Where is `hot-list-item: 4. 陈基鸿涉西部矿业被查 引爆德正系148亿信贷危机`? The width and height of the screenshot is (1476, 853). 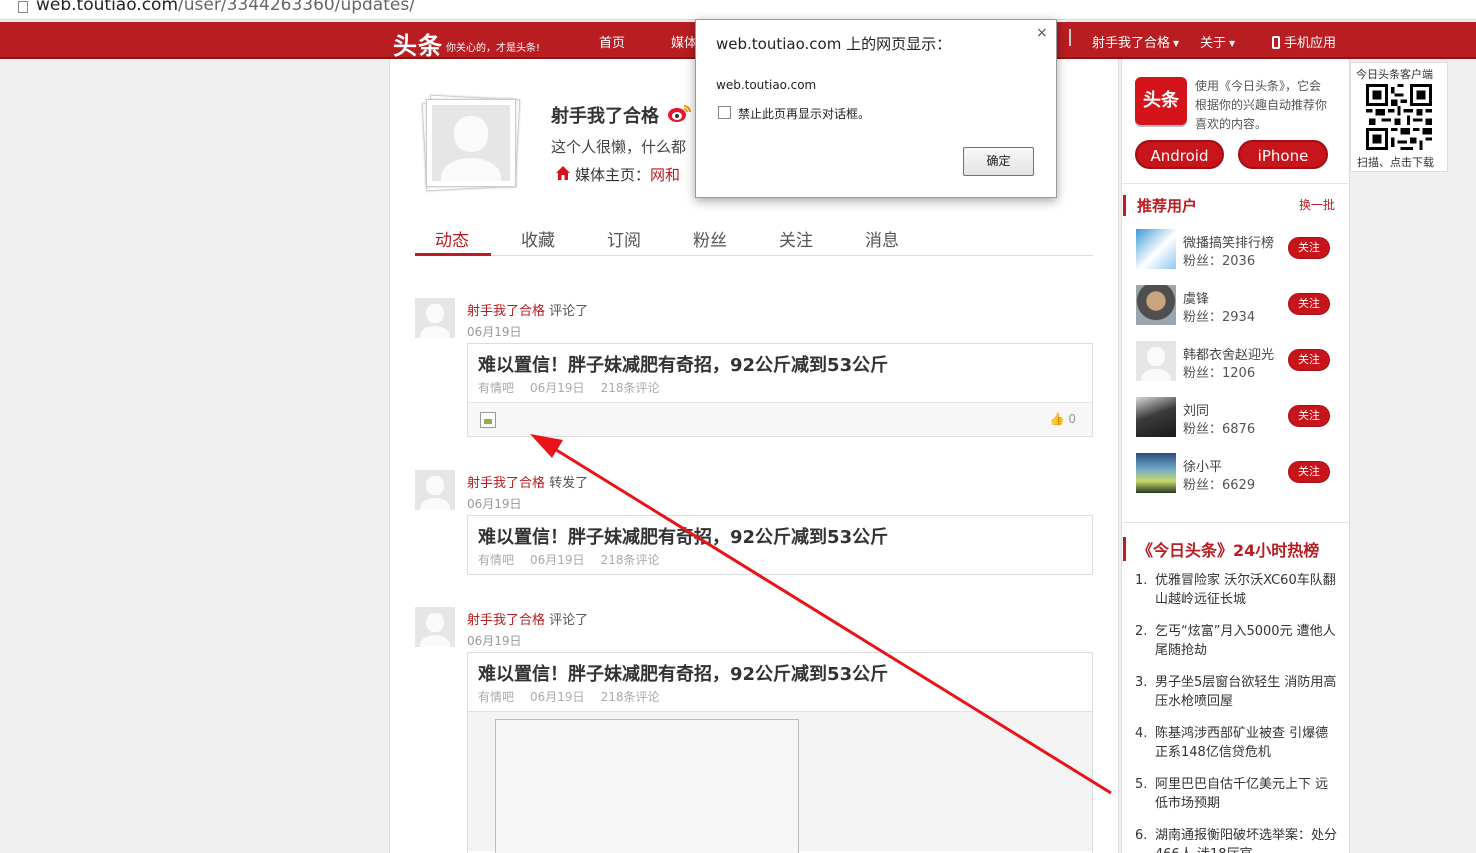
hot-list-item: 4. 陈基鸿涉西部矿业被查 引爆德正系148亿信贷危机 is located at coordinates (1237, 743).